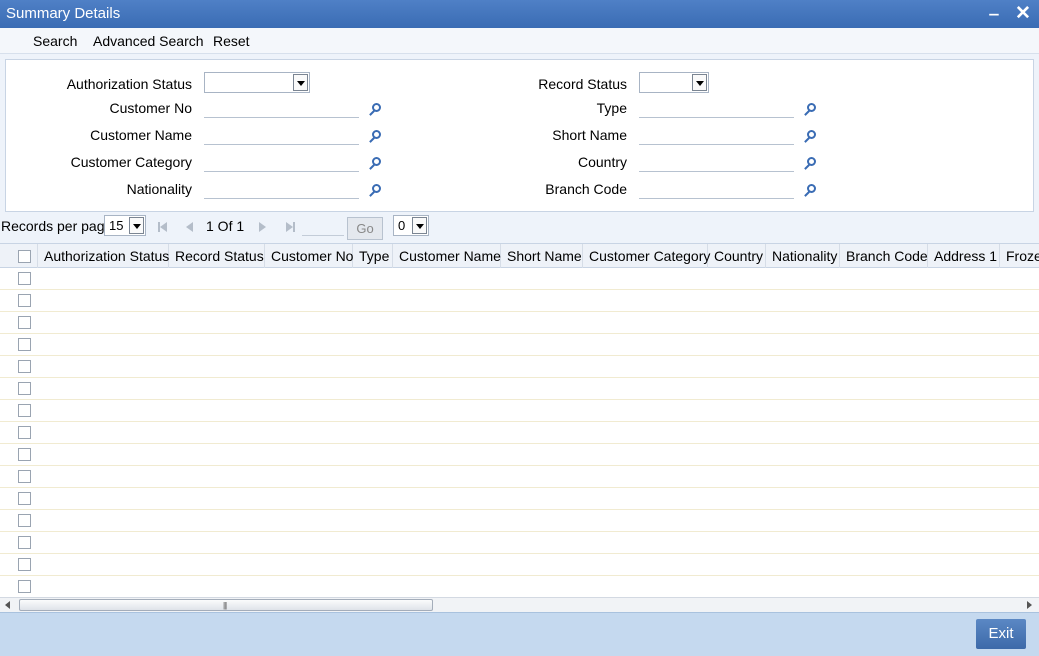 Image resolution: width=1039 pixels, height=656 pixels. What do you see at coordinates (281, 190) in the screenshot?
I see `nationality-input` at bounding box center [281, 190].